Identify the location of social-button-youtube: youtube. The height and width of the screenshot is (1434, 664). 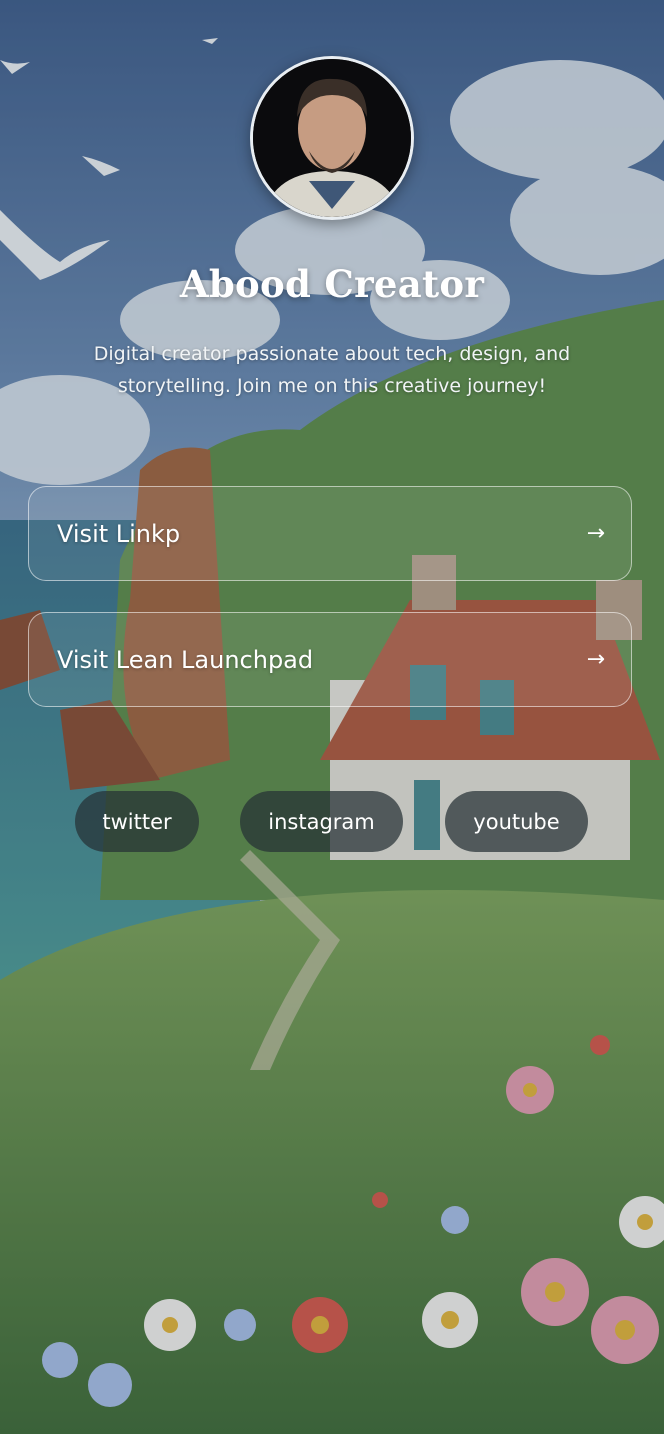
(516, 821).